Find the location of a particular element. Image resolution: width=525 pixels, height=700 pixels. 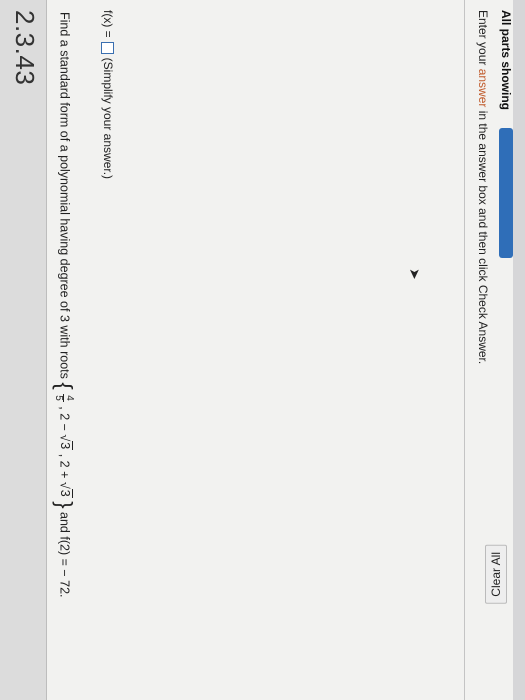

parts-showing-label: All parts showing is located at coordinates (506, 60).